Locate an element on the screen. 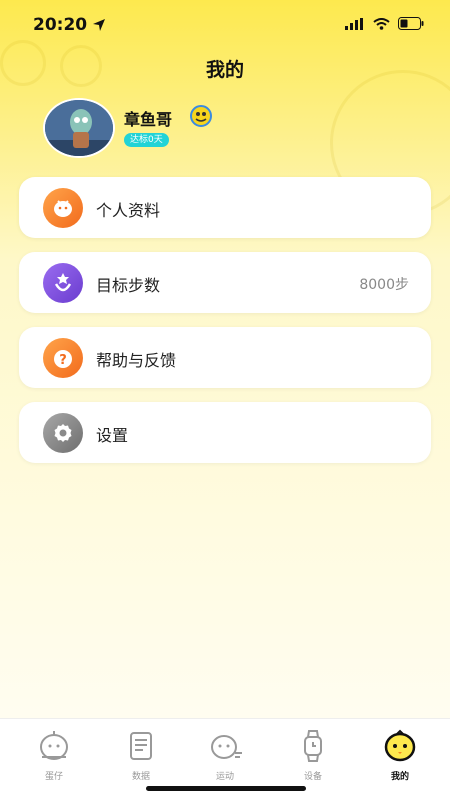 Image resolution: width=450 pixels, height=801 pixels. sport-icon is located at coordinates (226, 747).